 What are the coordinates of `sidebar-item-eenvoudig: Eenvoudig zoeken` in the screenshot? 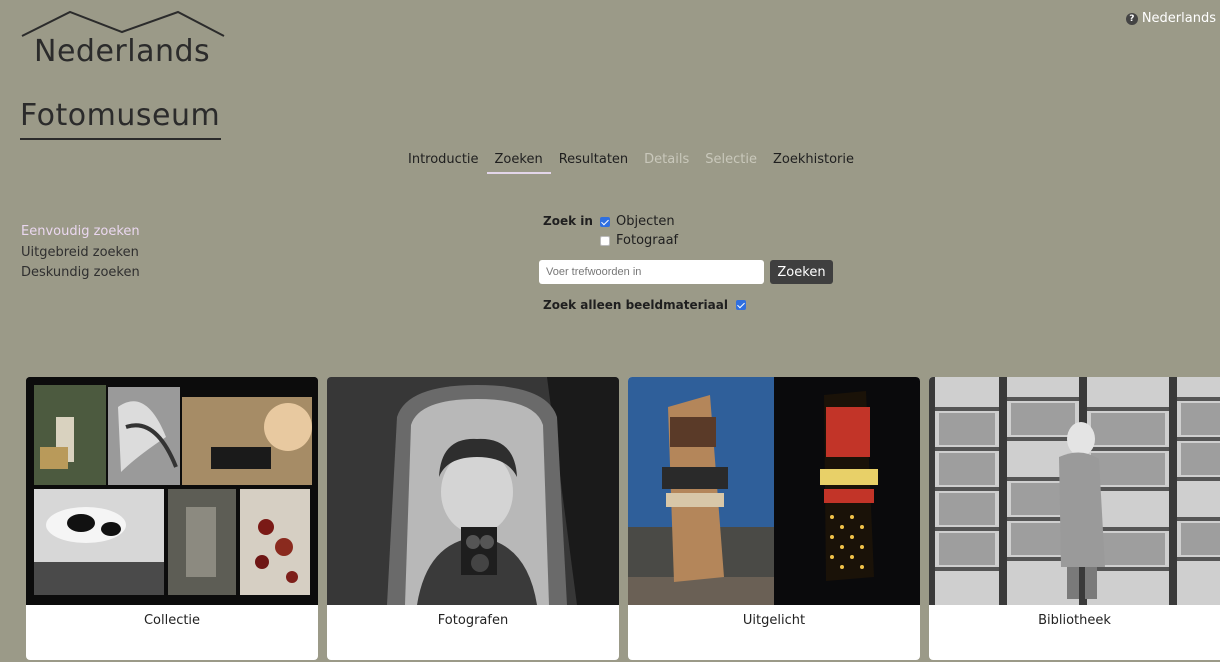 It's located at (80, 232).